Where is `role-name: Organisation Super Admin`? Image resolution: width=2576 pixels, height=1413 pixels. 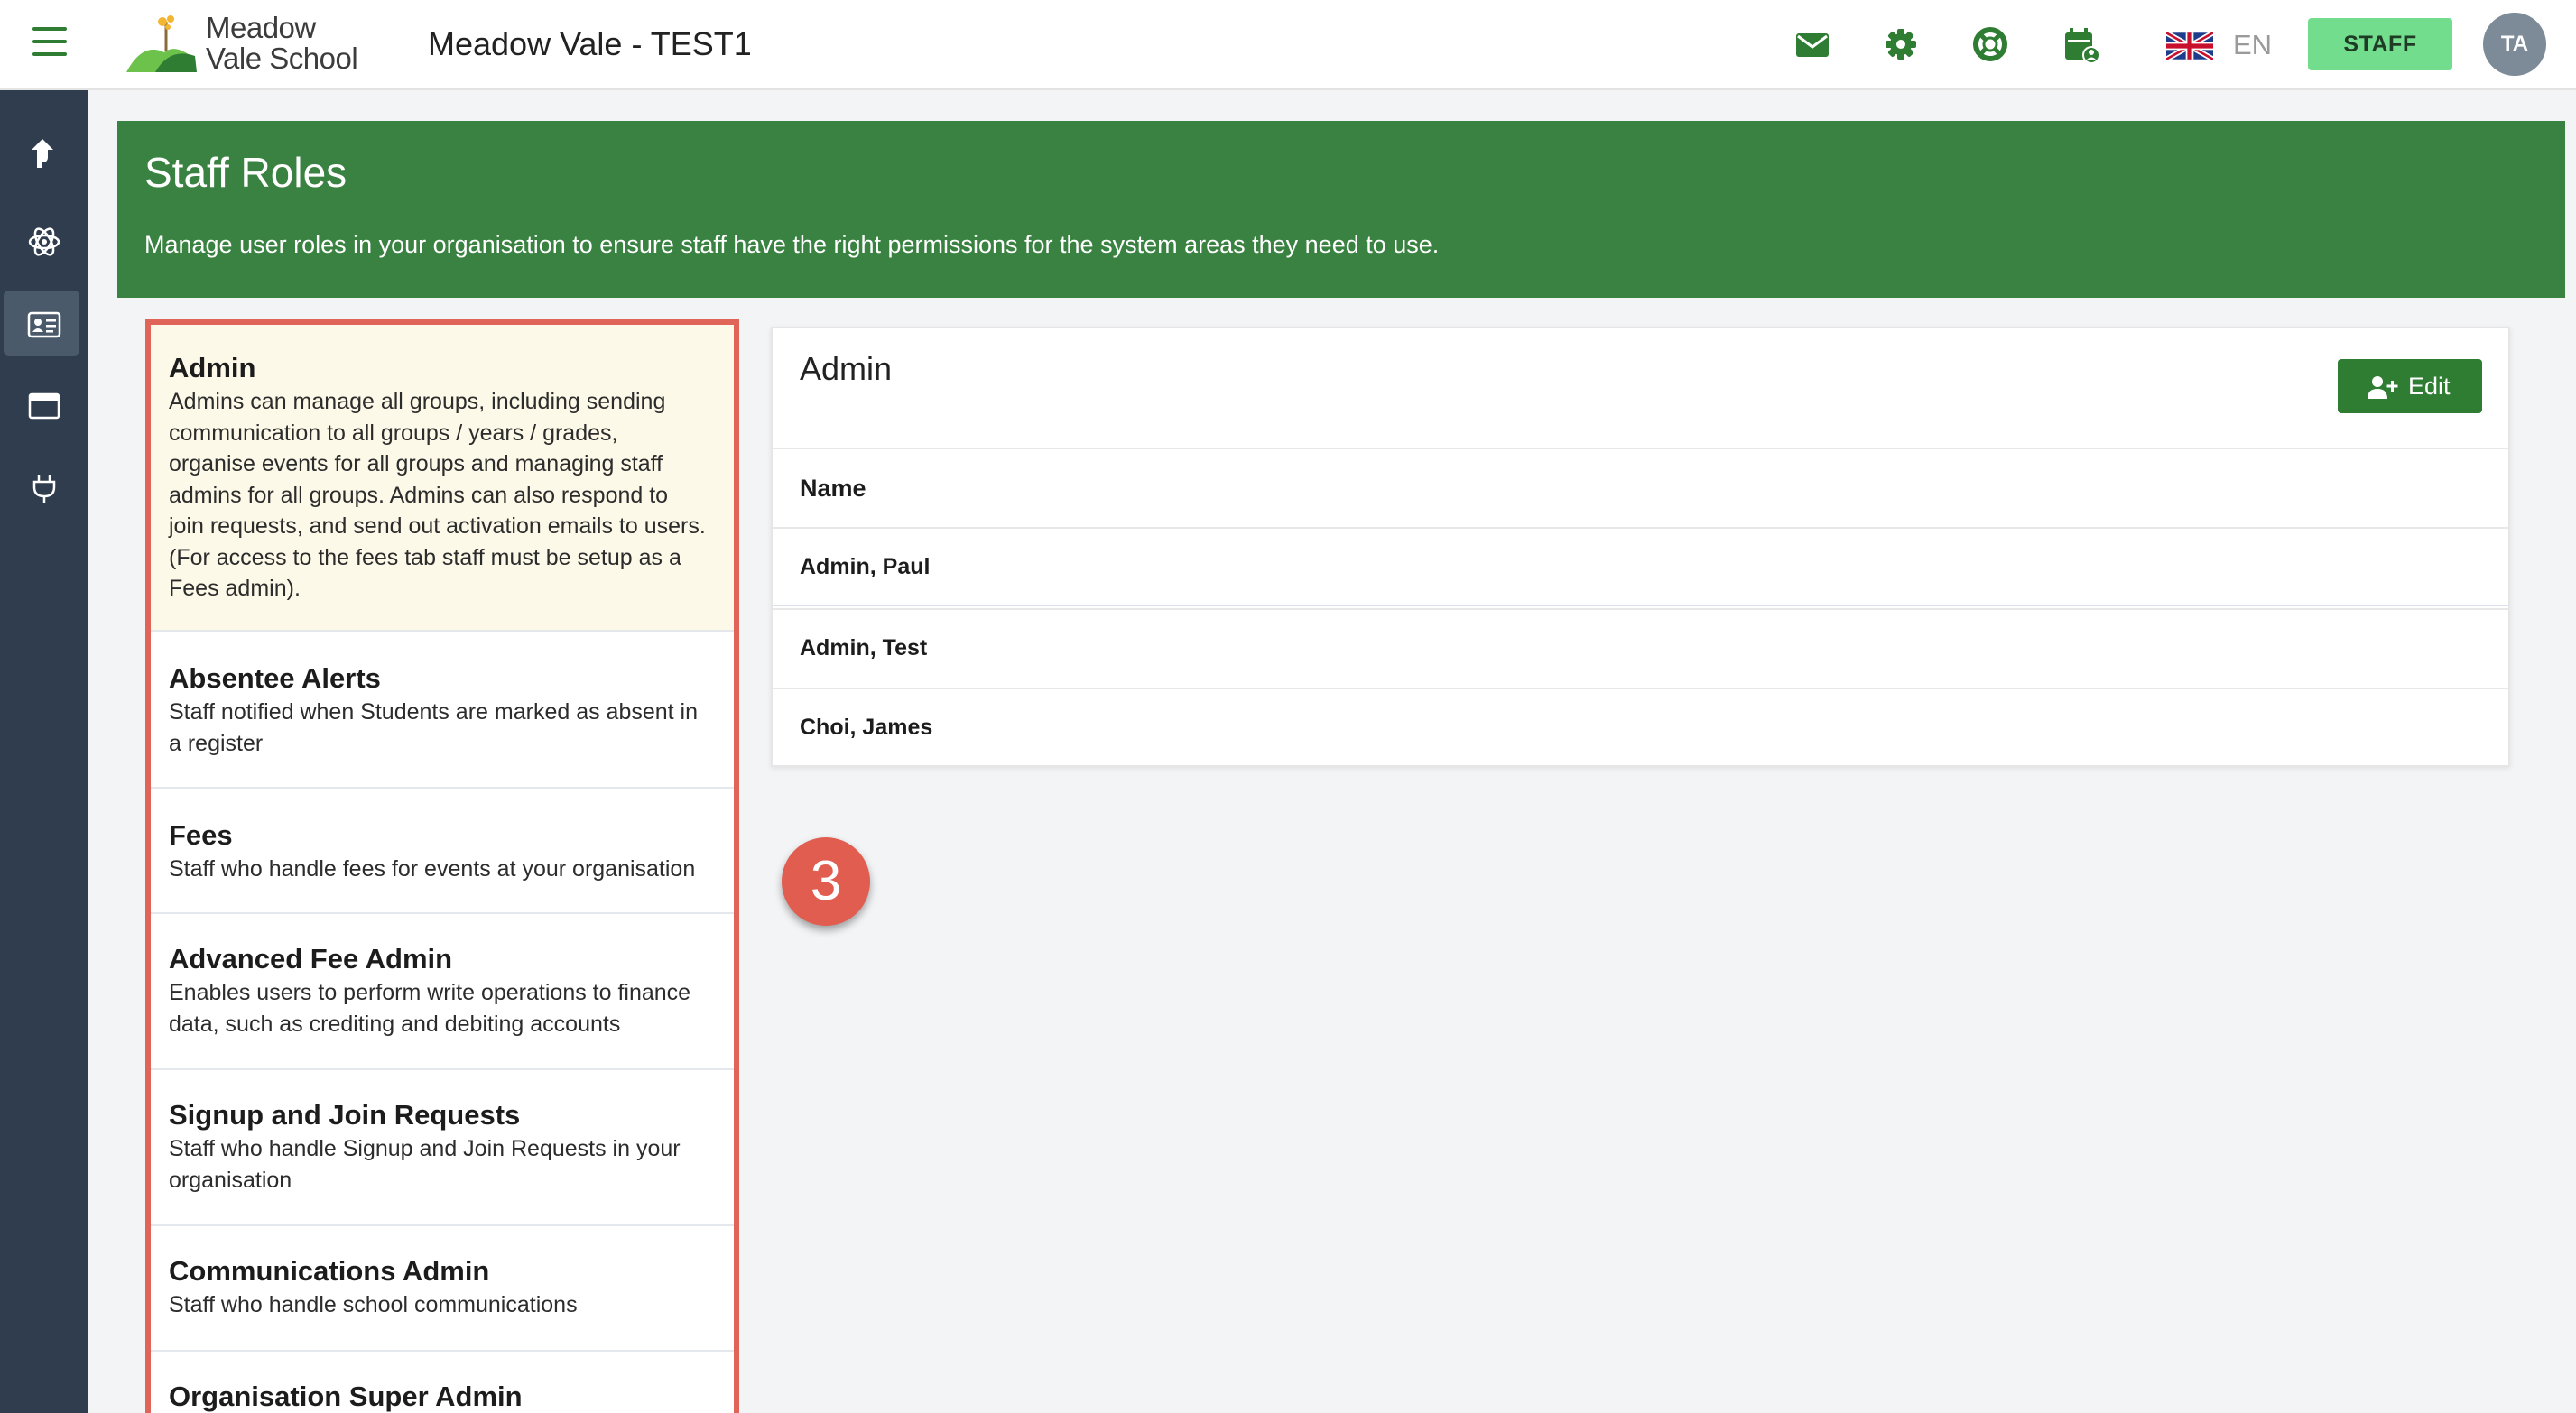 role-name: Organisation Super Admin is located at coordinates (346, 1396).